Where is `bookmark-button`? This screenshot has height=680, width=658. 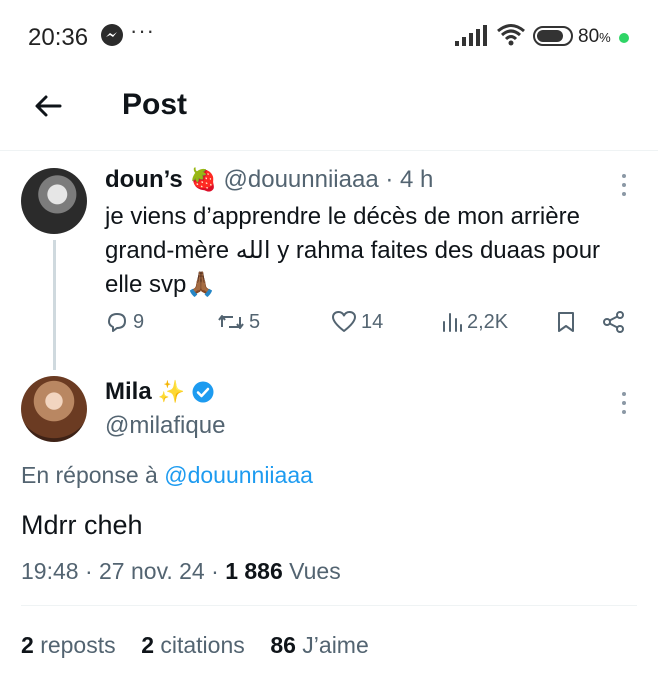 bookmark-button is located at coordinates (566, 322).